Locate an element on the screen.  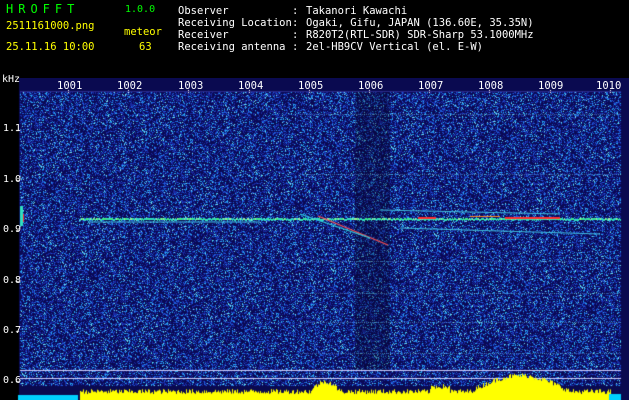
info-label-antenna: Receiving antenna is located at coordinates (232, 47).